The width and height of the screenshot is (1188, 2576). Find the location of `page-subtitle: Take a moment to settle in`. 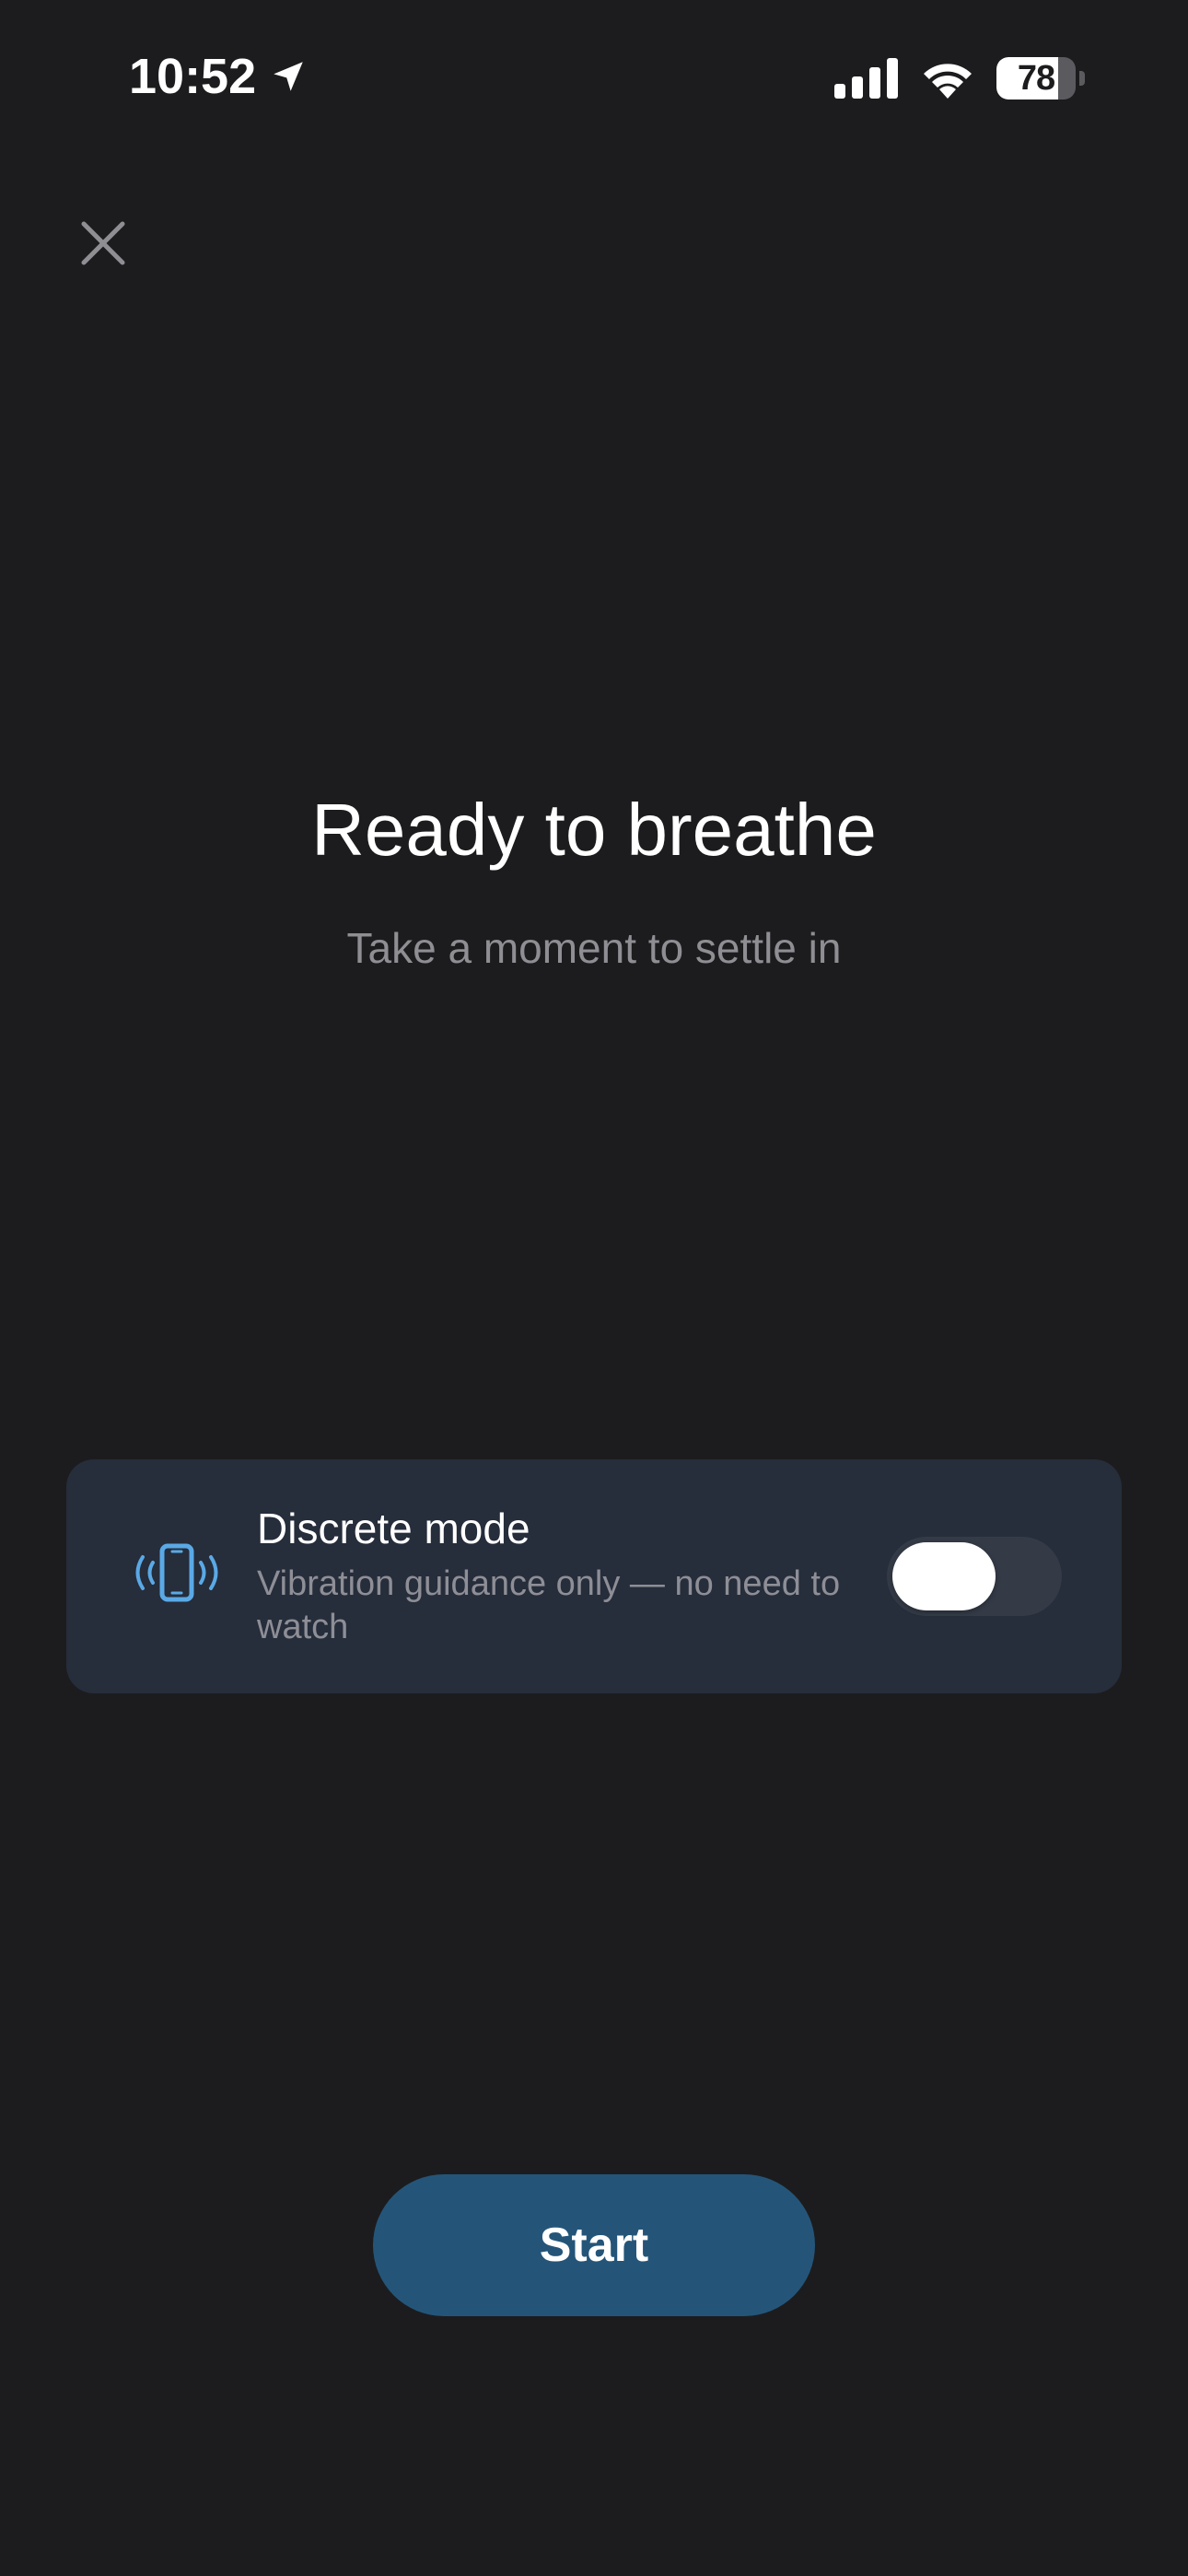

page-subtitle: Take a moment to settle in is located at coordinates (594, 948).